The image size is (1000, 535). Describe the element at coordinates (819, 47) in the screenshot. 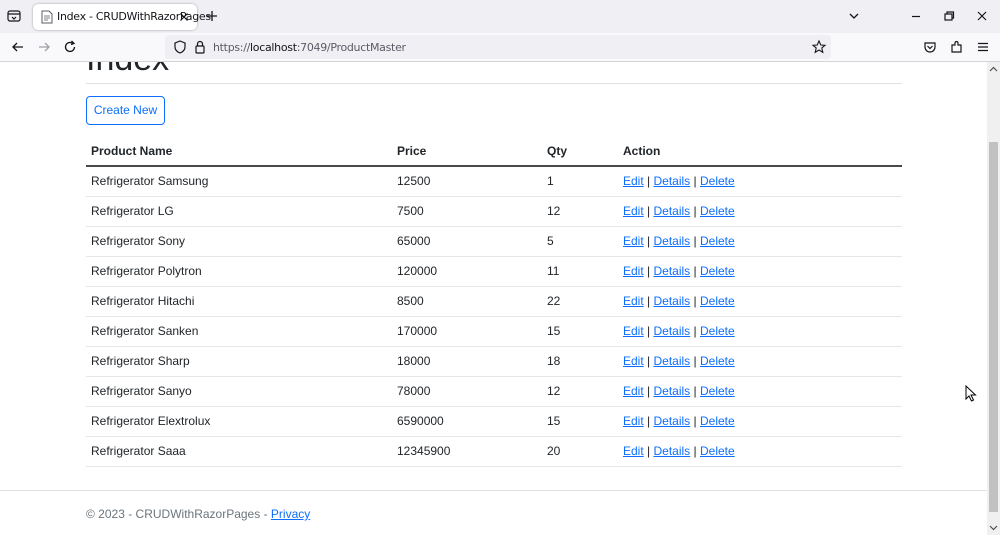

I see `bookmark-star-icon` at that location.